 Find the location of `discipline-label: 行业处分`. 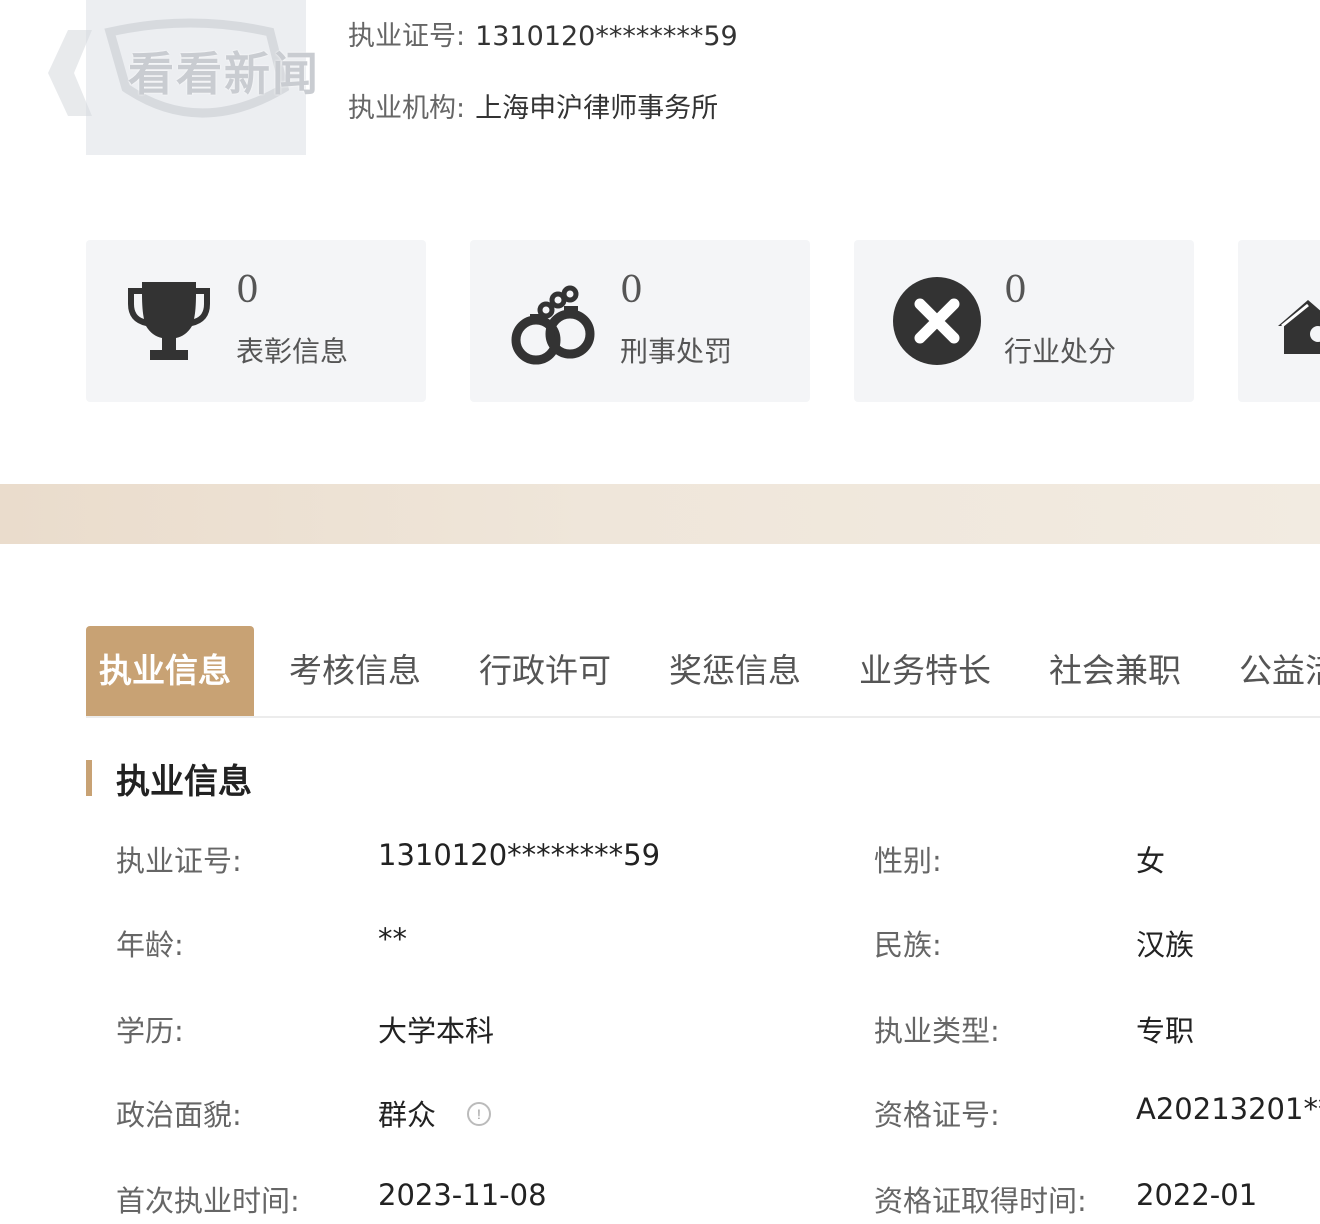

discipline-label: 行业处分 is located at coordinates (1060, 351).